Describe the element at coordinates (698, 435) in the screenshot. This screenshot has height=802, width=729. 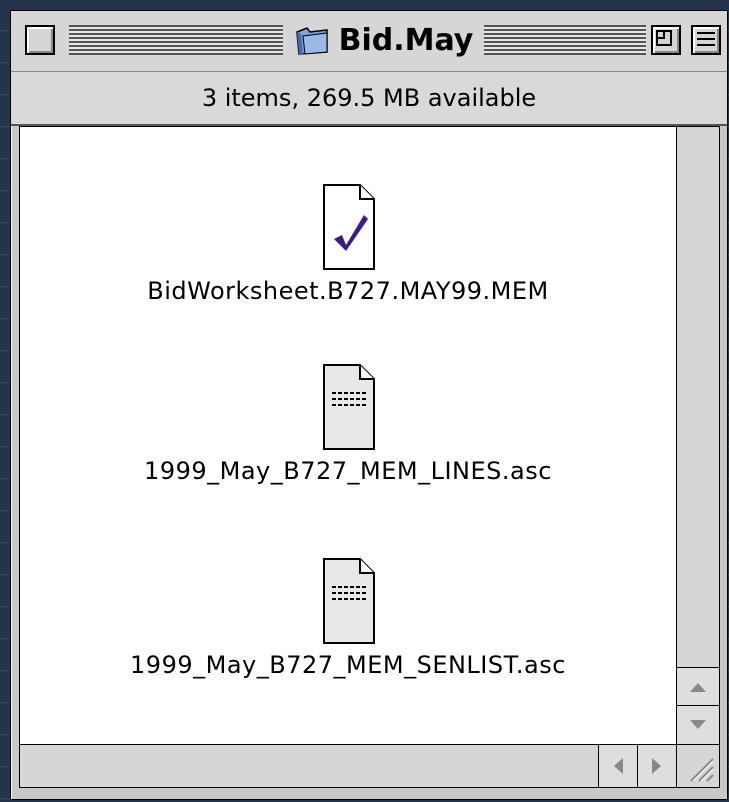
I see `vertical-scrollbar` at that location.